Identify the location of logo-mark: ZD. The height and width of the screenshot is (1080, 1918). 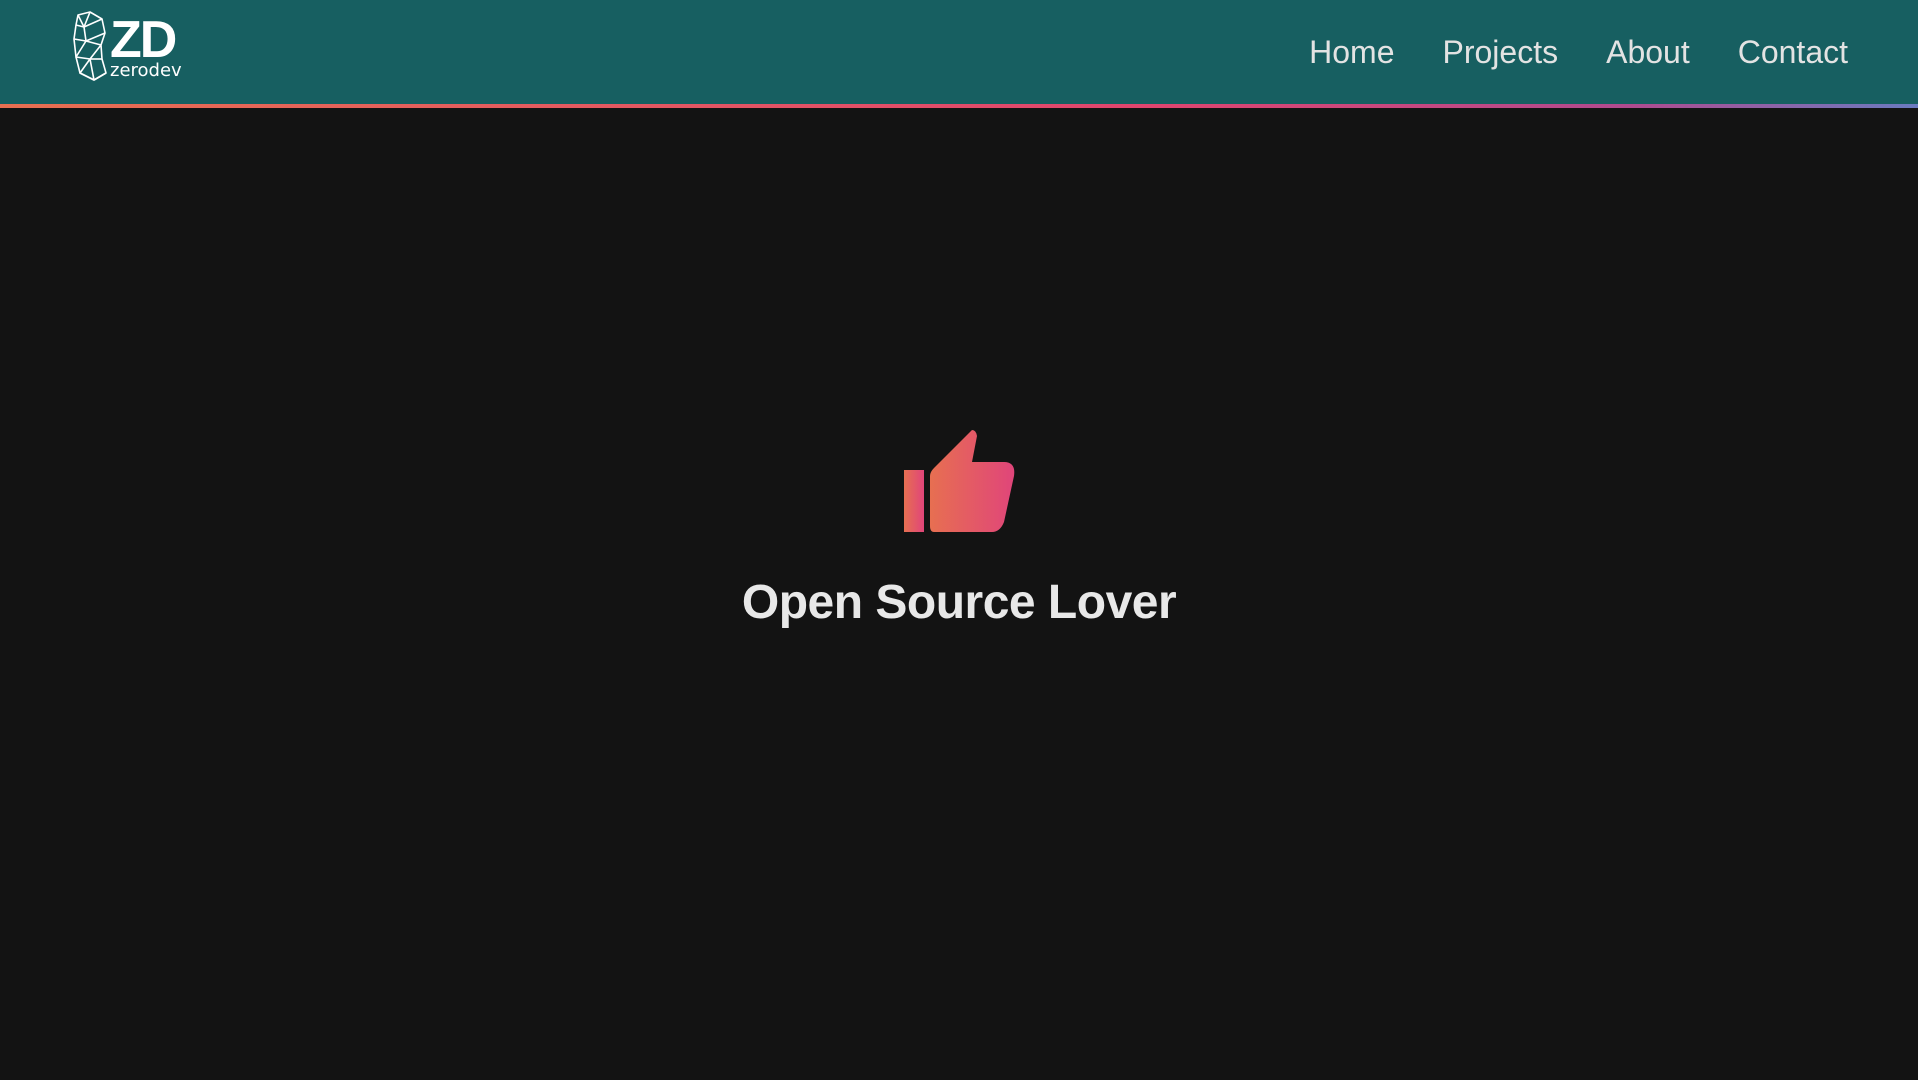
(143, 40).